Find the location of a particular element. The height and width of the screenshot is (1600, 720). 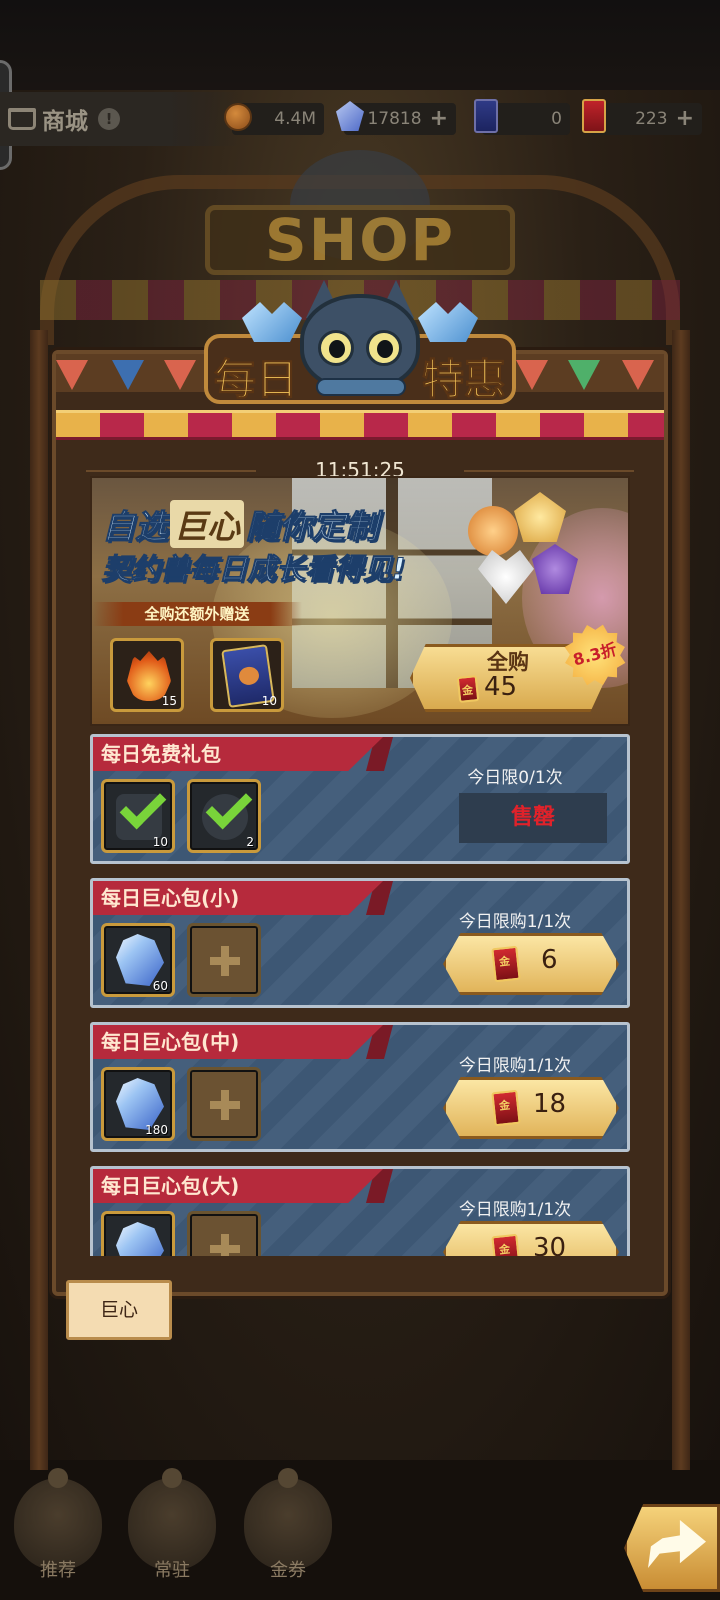

large-crystal-pack: 每日巨心包(大) 今日限购1/1次 300 30 is located at coordinates (360, 1211).